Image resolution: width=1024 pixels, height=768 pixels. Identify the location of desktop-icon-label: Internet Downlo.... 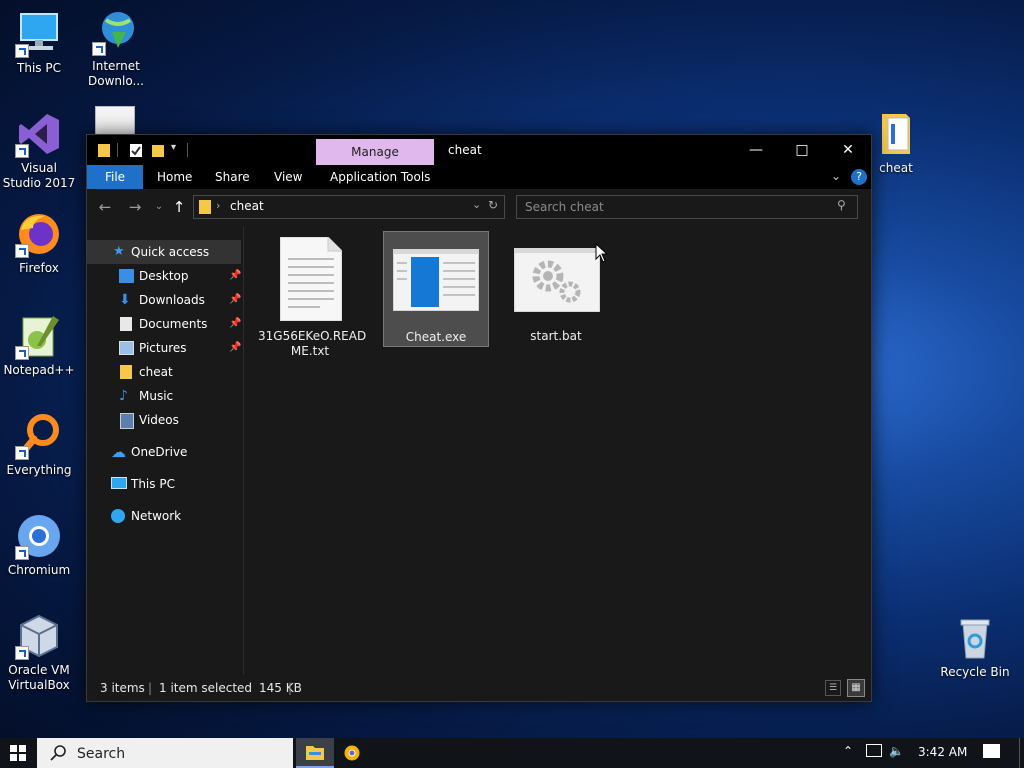
(116, 73).